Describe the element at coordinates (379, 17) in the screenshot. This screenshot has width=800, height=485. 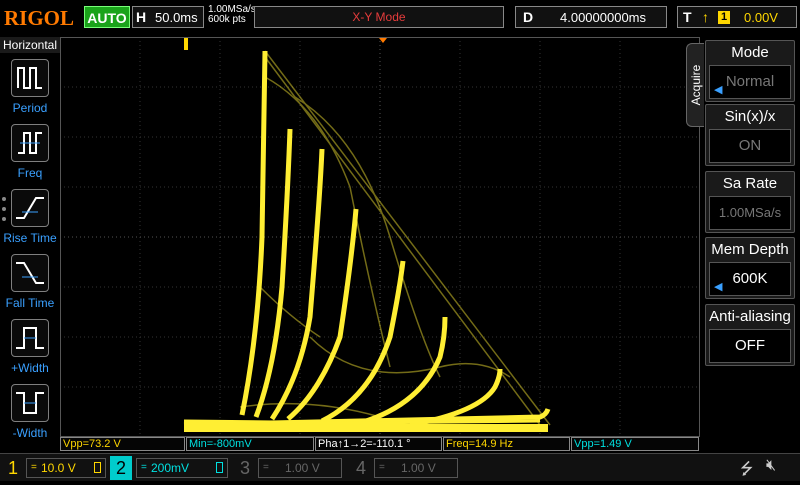
I see `xy-mode-indicator: X-Y Mode` at that location.